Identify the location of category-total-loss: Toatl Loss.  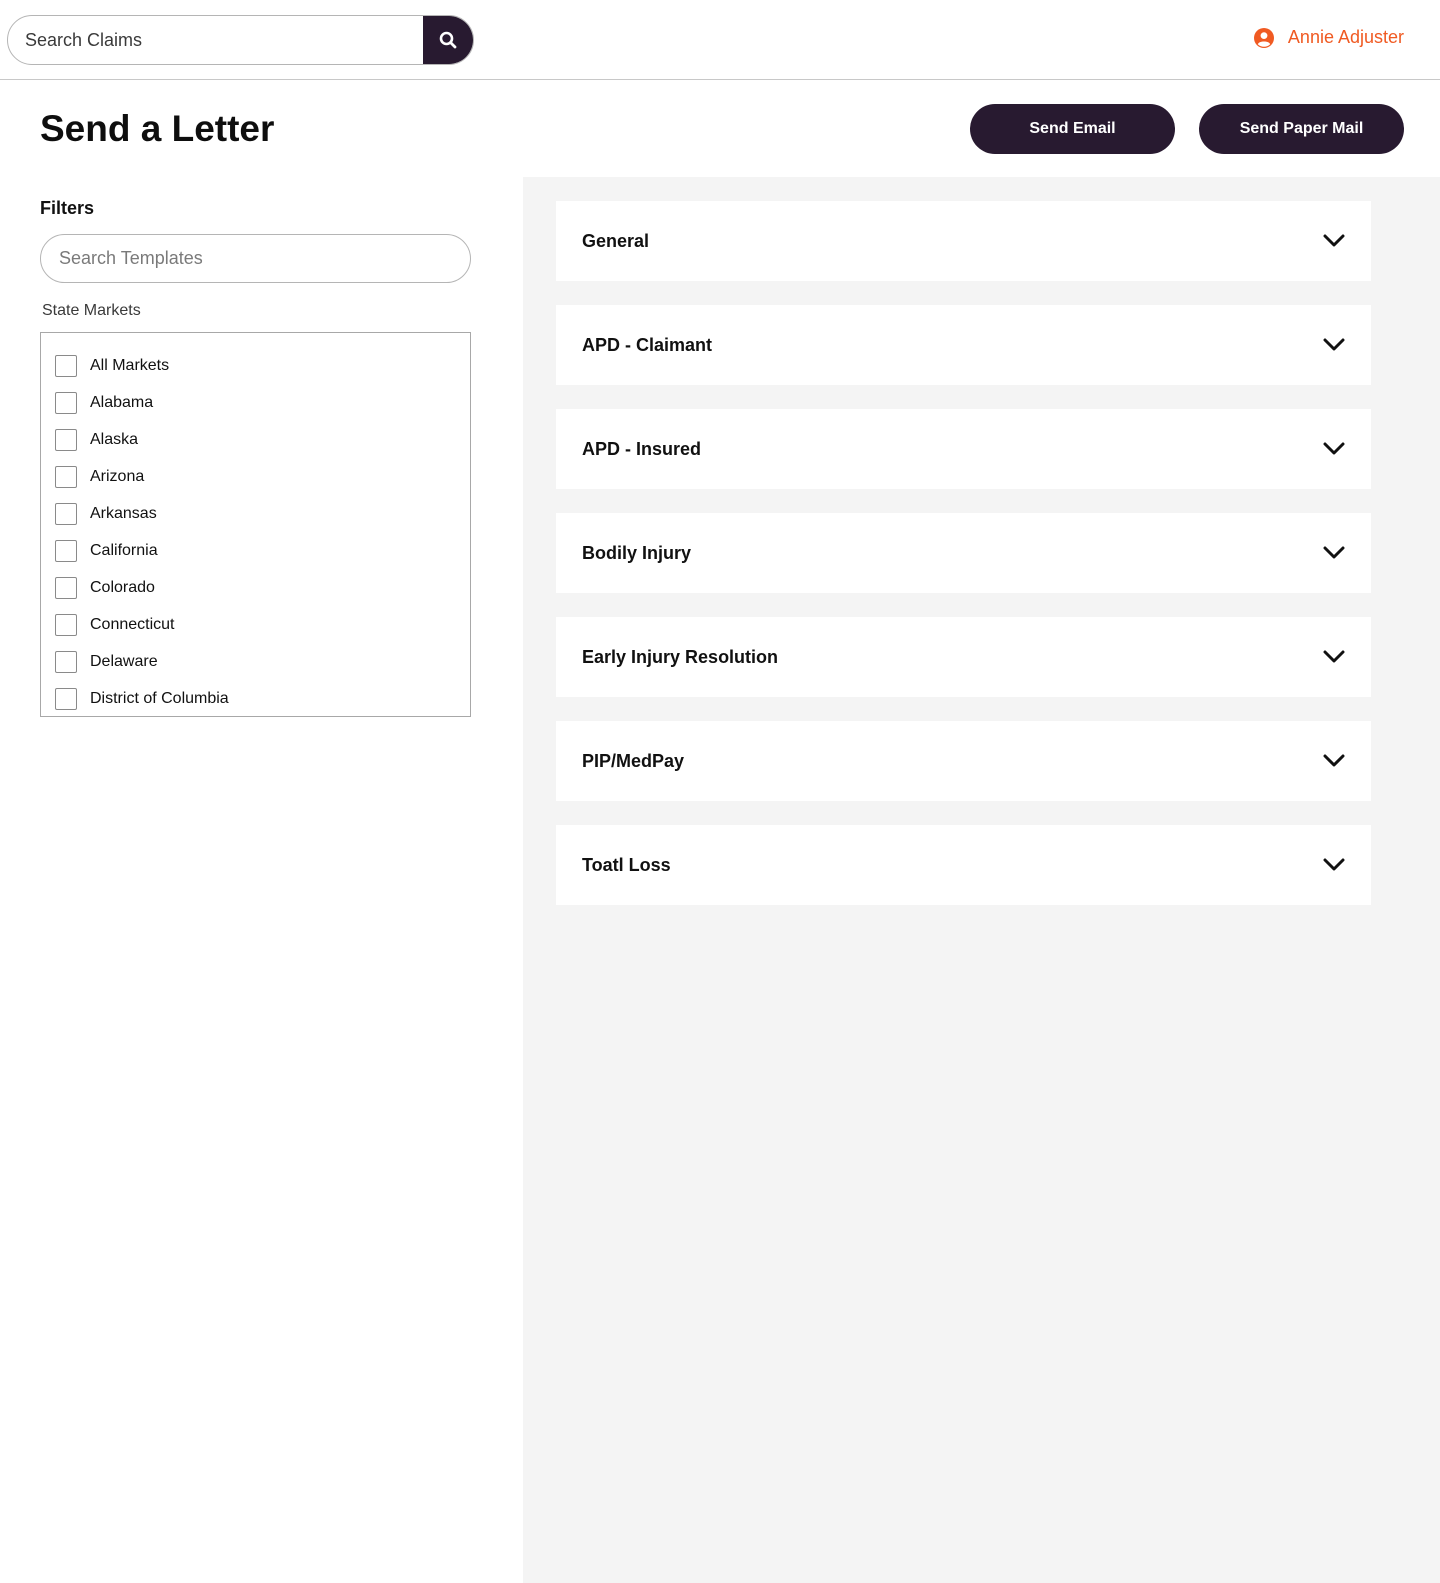
(963, 865).